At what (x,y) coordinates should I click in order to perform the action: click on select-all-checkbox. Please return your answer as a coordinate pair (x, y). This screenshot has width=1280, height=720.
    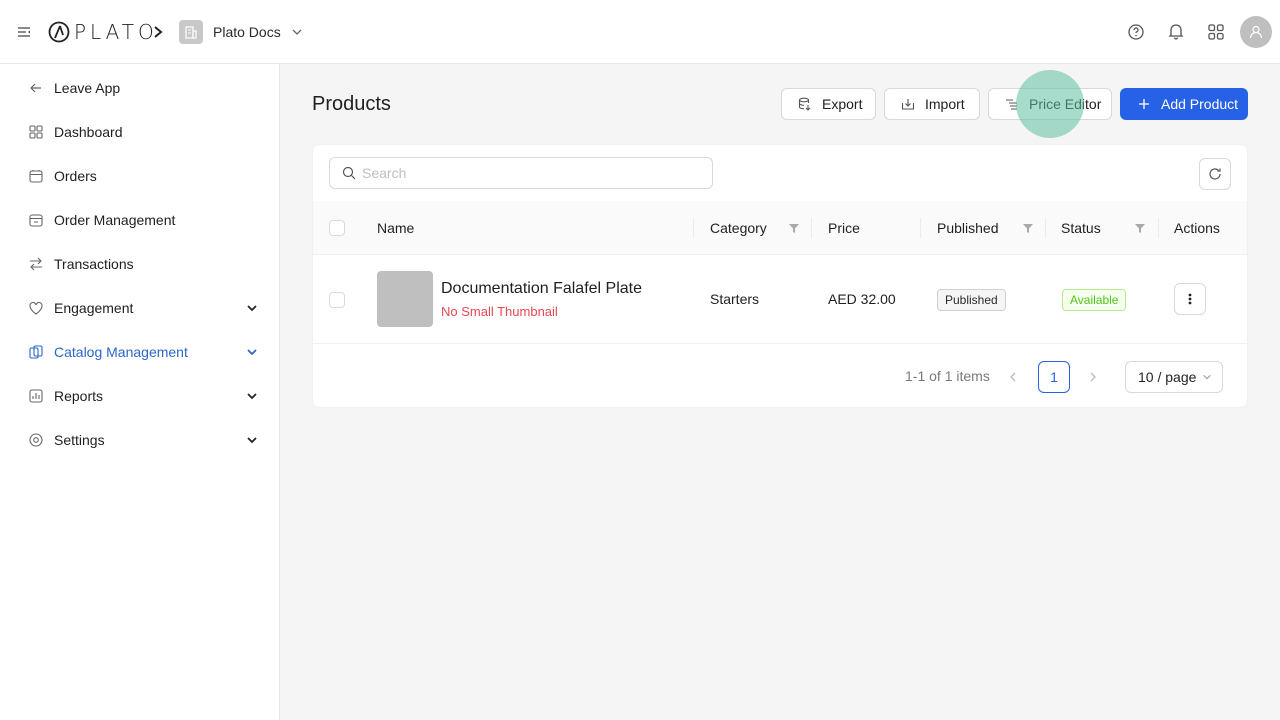
    Looking at the image, I should click on (337, 228).